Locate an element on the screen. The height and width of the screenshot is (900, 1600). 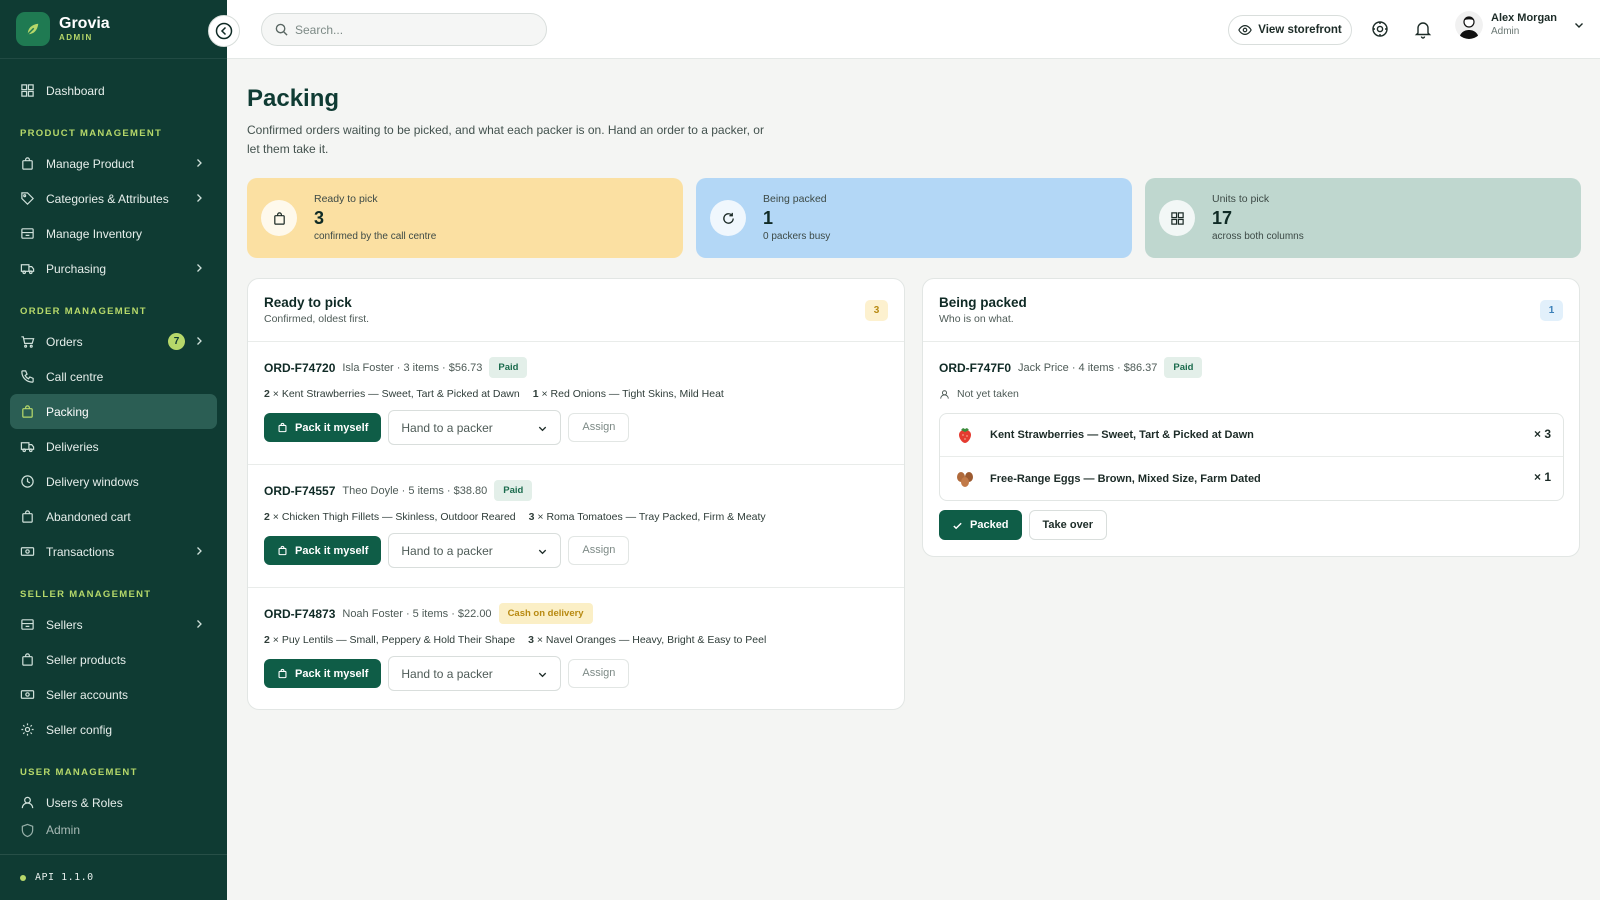
order-id: ORD-F747F0 is located at coordinates (975, 368).